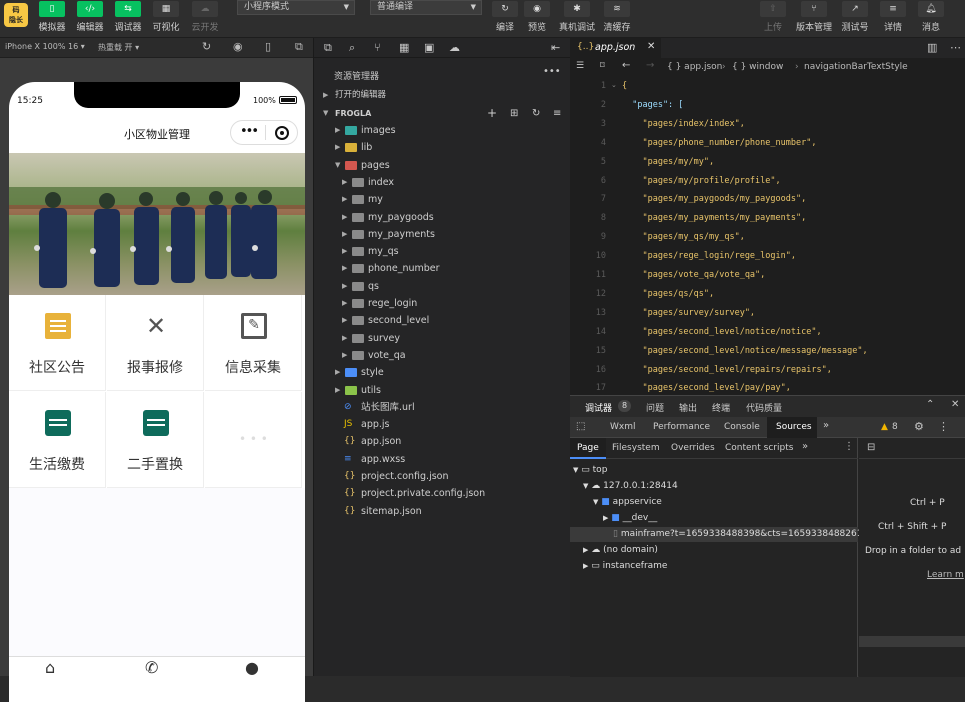 The width and height of the screenshot is (965, 702). Describe the element at coordinates (442, 268) in the screenshot. I see `tree-item: ▶ phone_number` at that location.